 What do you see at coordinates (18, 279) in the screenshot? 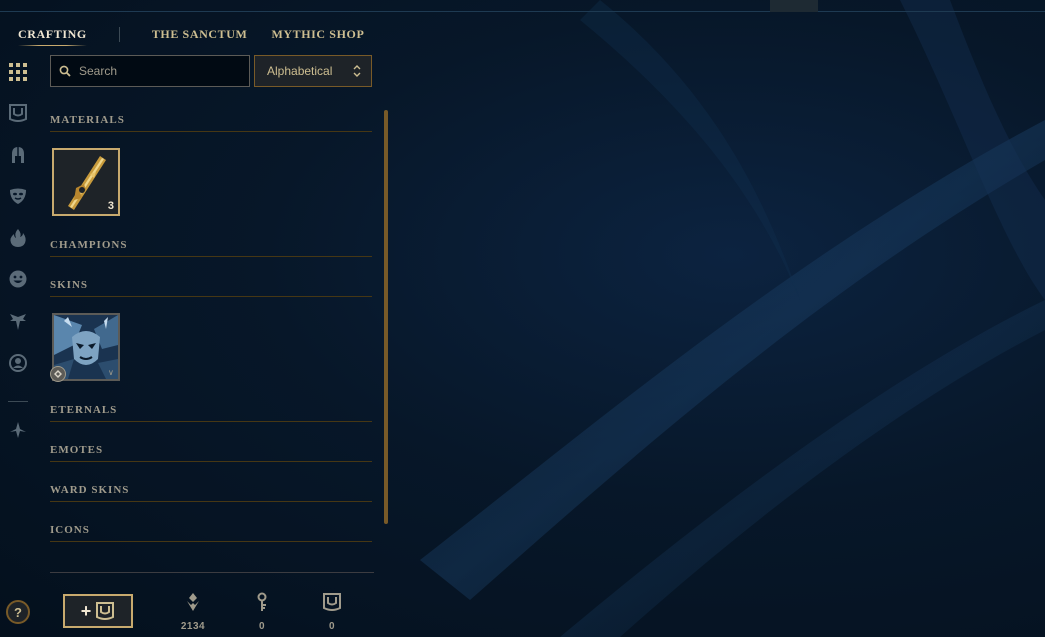
I see `emote-face-icon` at bounding box center [18, 279].